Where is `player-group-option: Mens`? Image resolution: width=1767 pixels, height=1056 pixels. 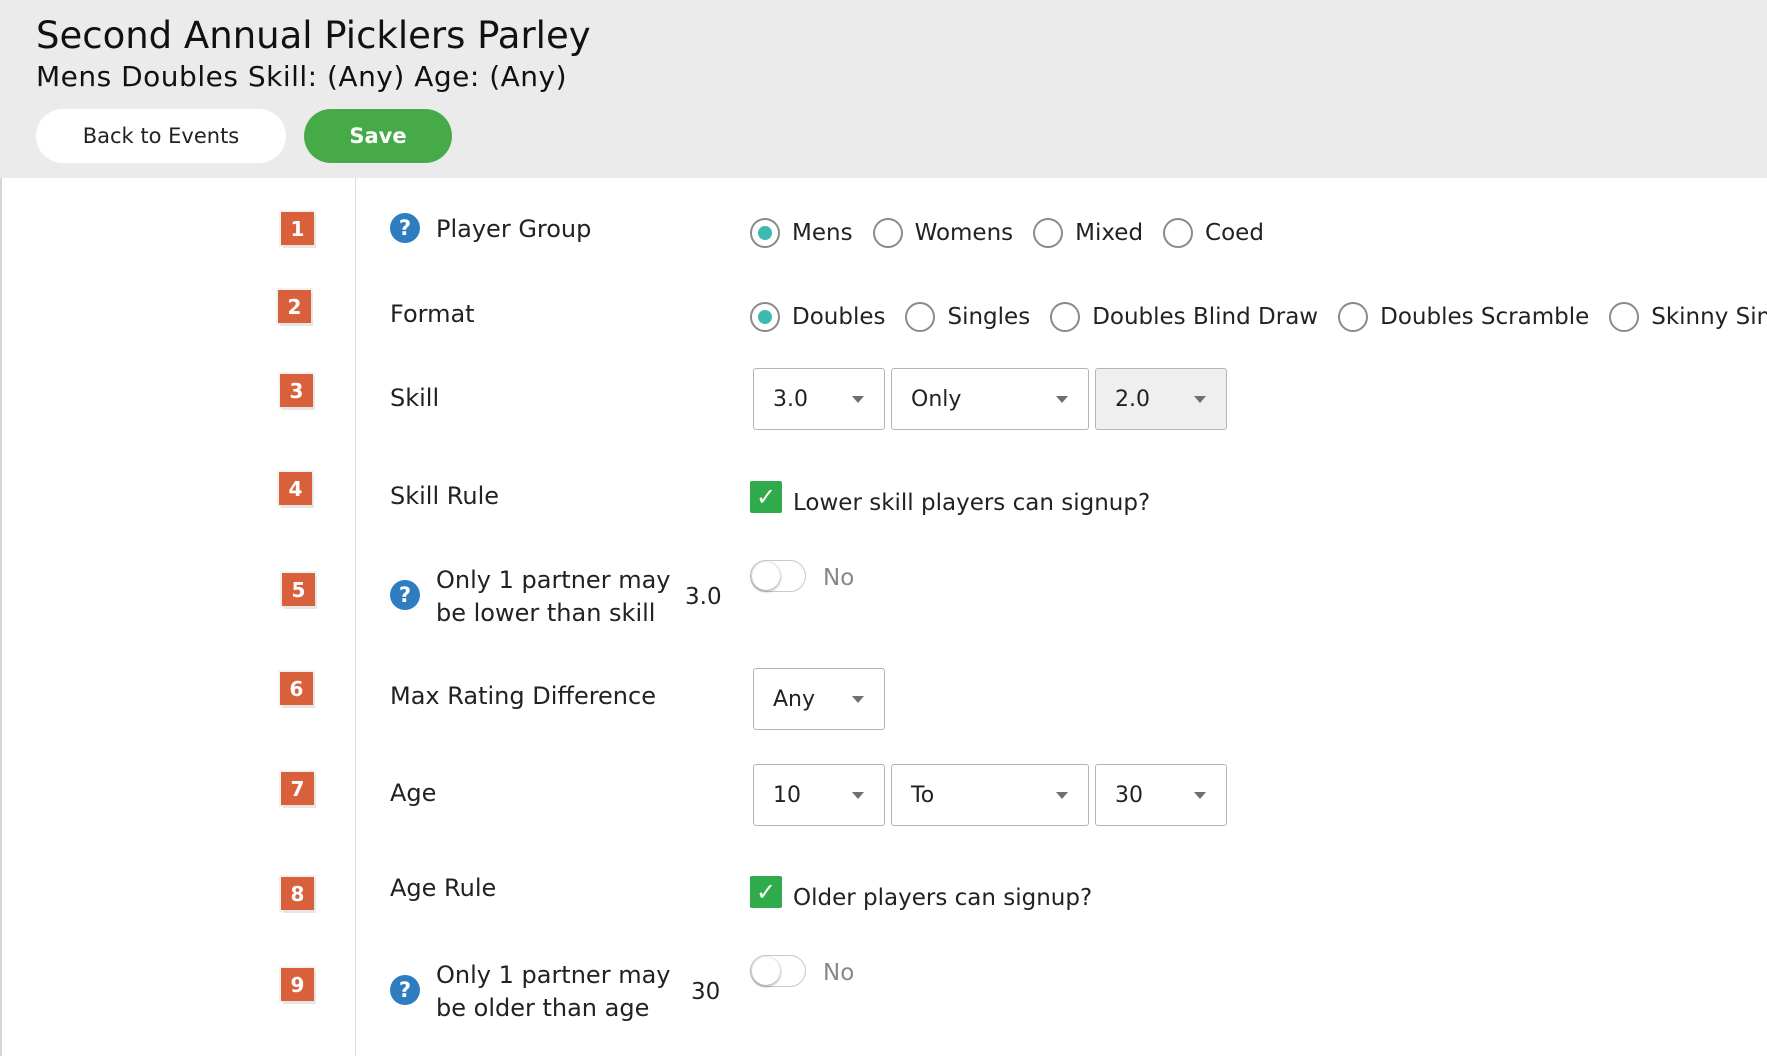
player-group-option: Mens is located at coordinates (801, 233).